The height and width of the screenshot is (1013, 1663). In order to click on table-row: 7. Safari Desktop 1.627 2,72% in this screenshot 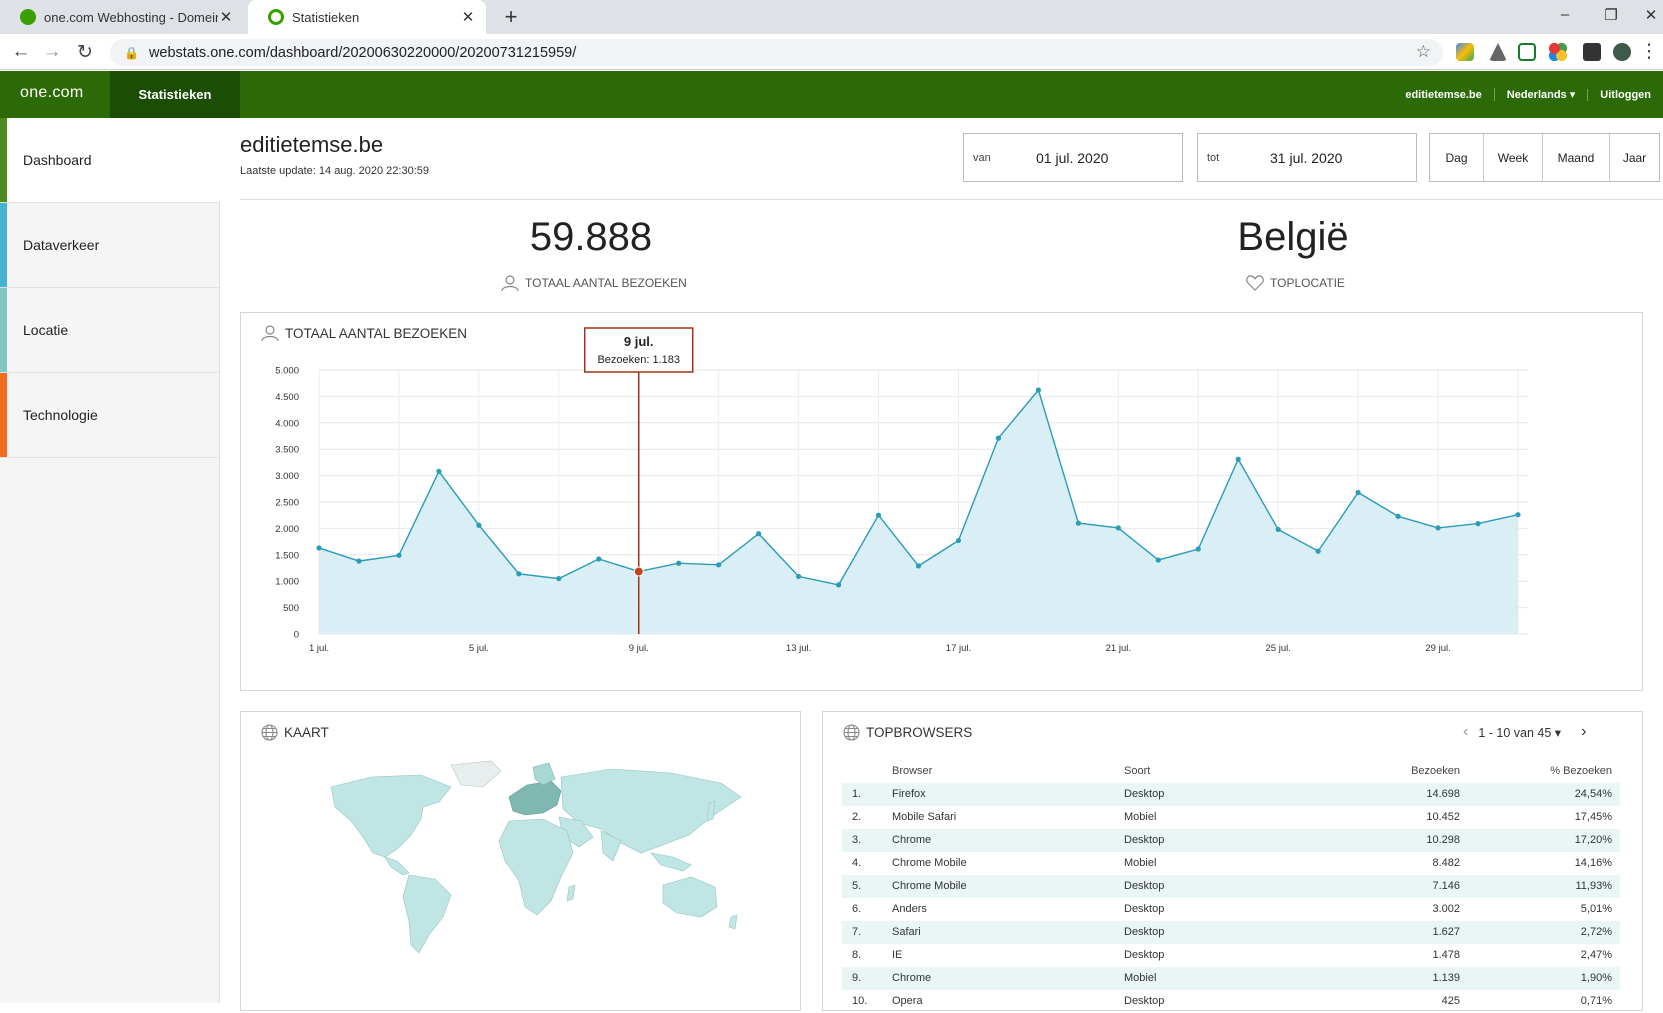, I will do `click(1231, 932)`.